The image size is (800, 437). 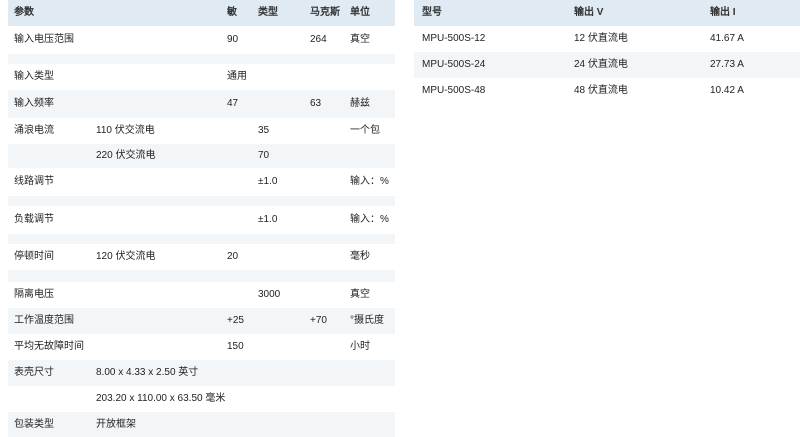 What do you see at coordinates (201, 424) in the screenshot?
I see `specs-row: 包装类型 开放框架` at bounding box center [201, 424].